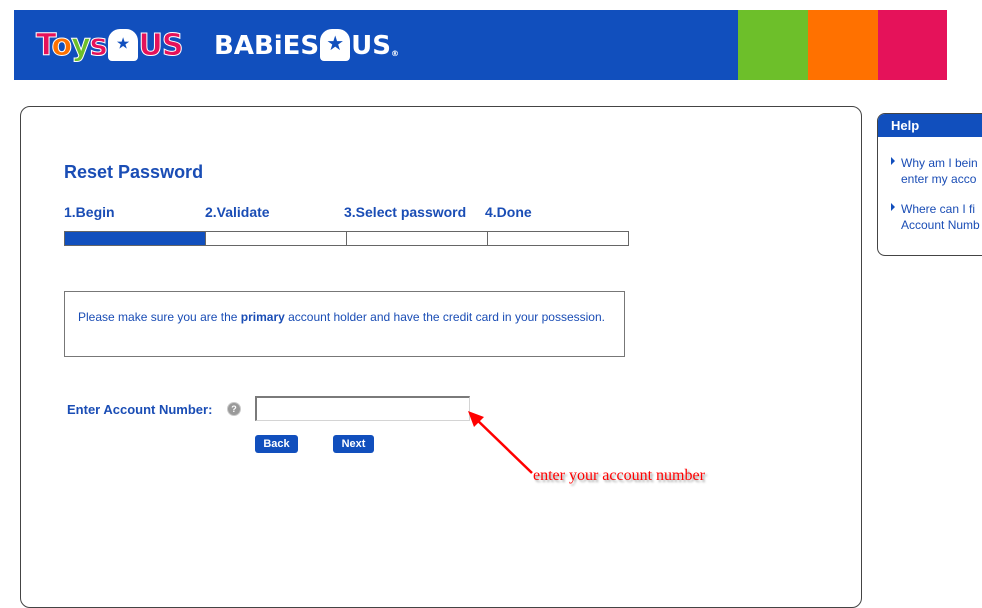 The height and width of the screenshot is (608, 982). What do you see at coordinates (44, 46) in the screenshot?
I see `logo-letter: T` at bounding box center [44, 46].